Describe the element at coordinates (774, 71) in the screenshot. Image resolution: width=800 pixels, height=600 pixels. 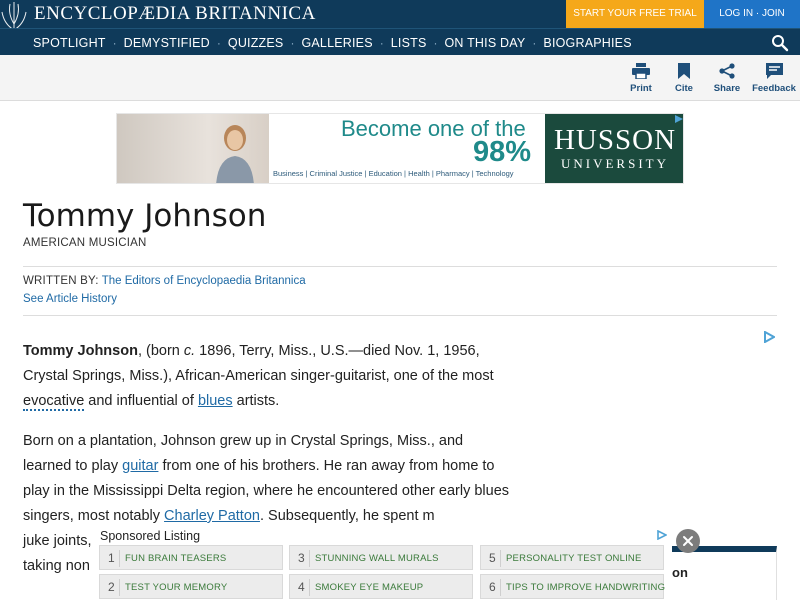
I see `feedback-icon` at that location.